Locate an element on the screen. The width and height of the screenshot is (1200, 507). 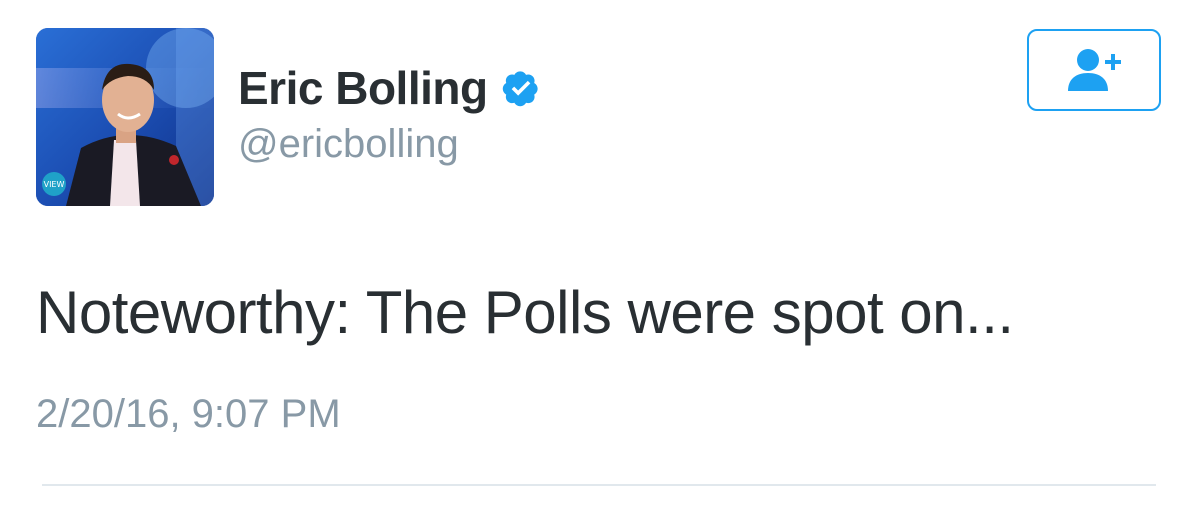
divider is located at coordinates (599, 485).